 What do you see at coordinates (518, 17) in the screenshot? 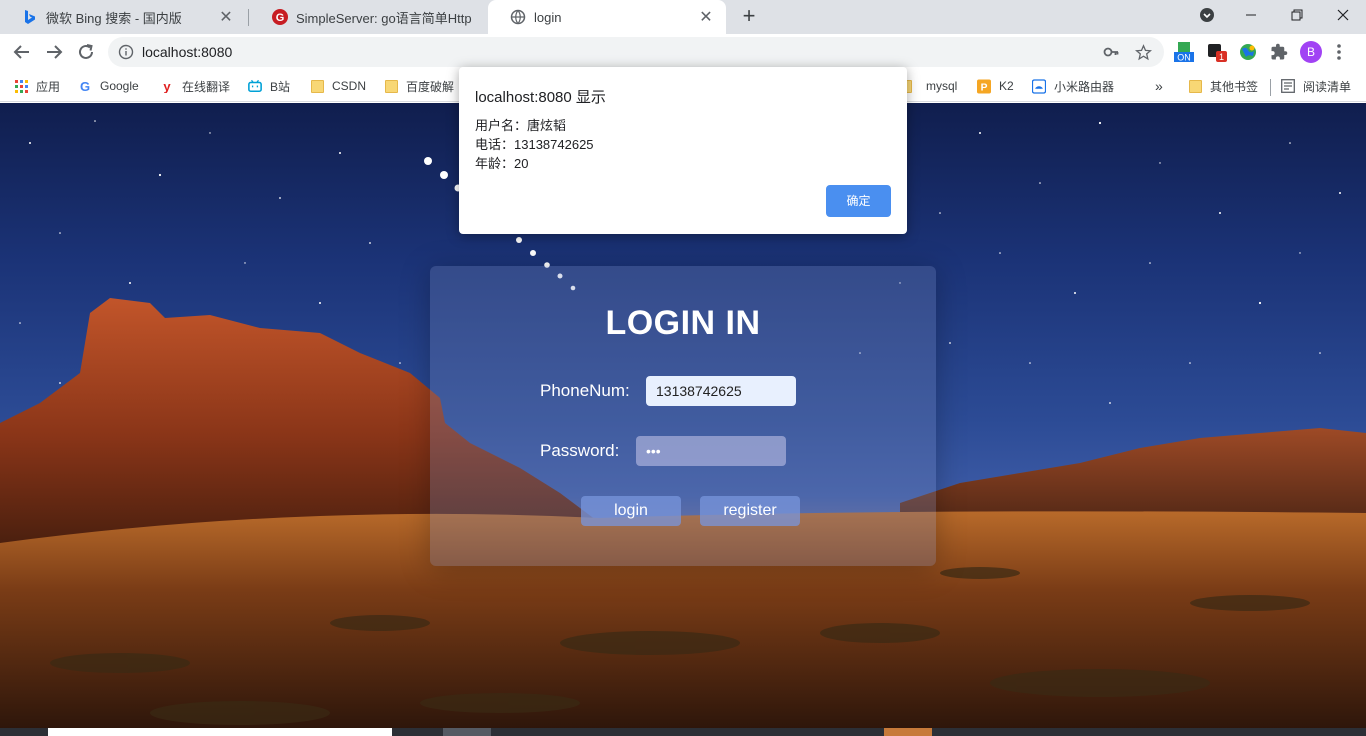
I see `globe-icon` at bounding box center [518, 17].